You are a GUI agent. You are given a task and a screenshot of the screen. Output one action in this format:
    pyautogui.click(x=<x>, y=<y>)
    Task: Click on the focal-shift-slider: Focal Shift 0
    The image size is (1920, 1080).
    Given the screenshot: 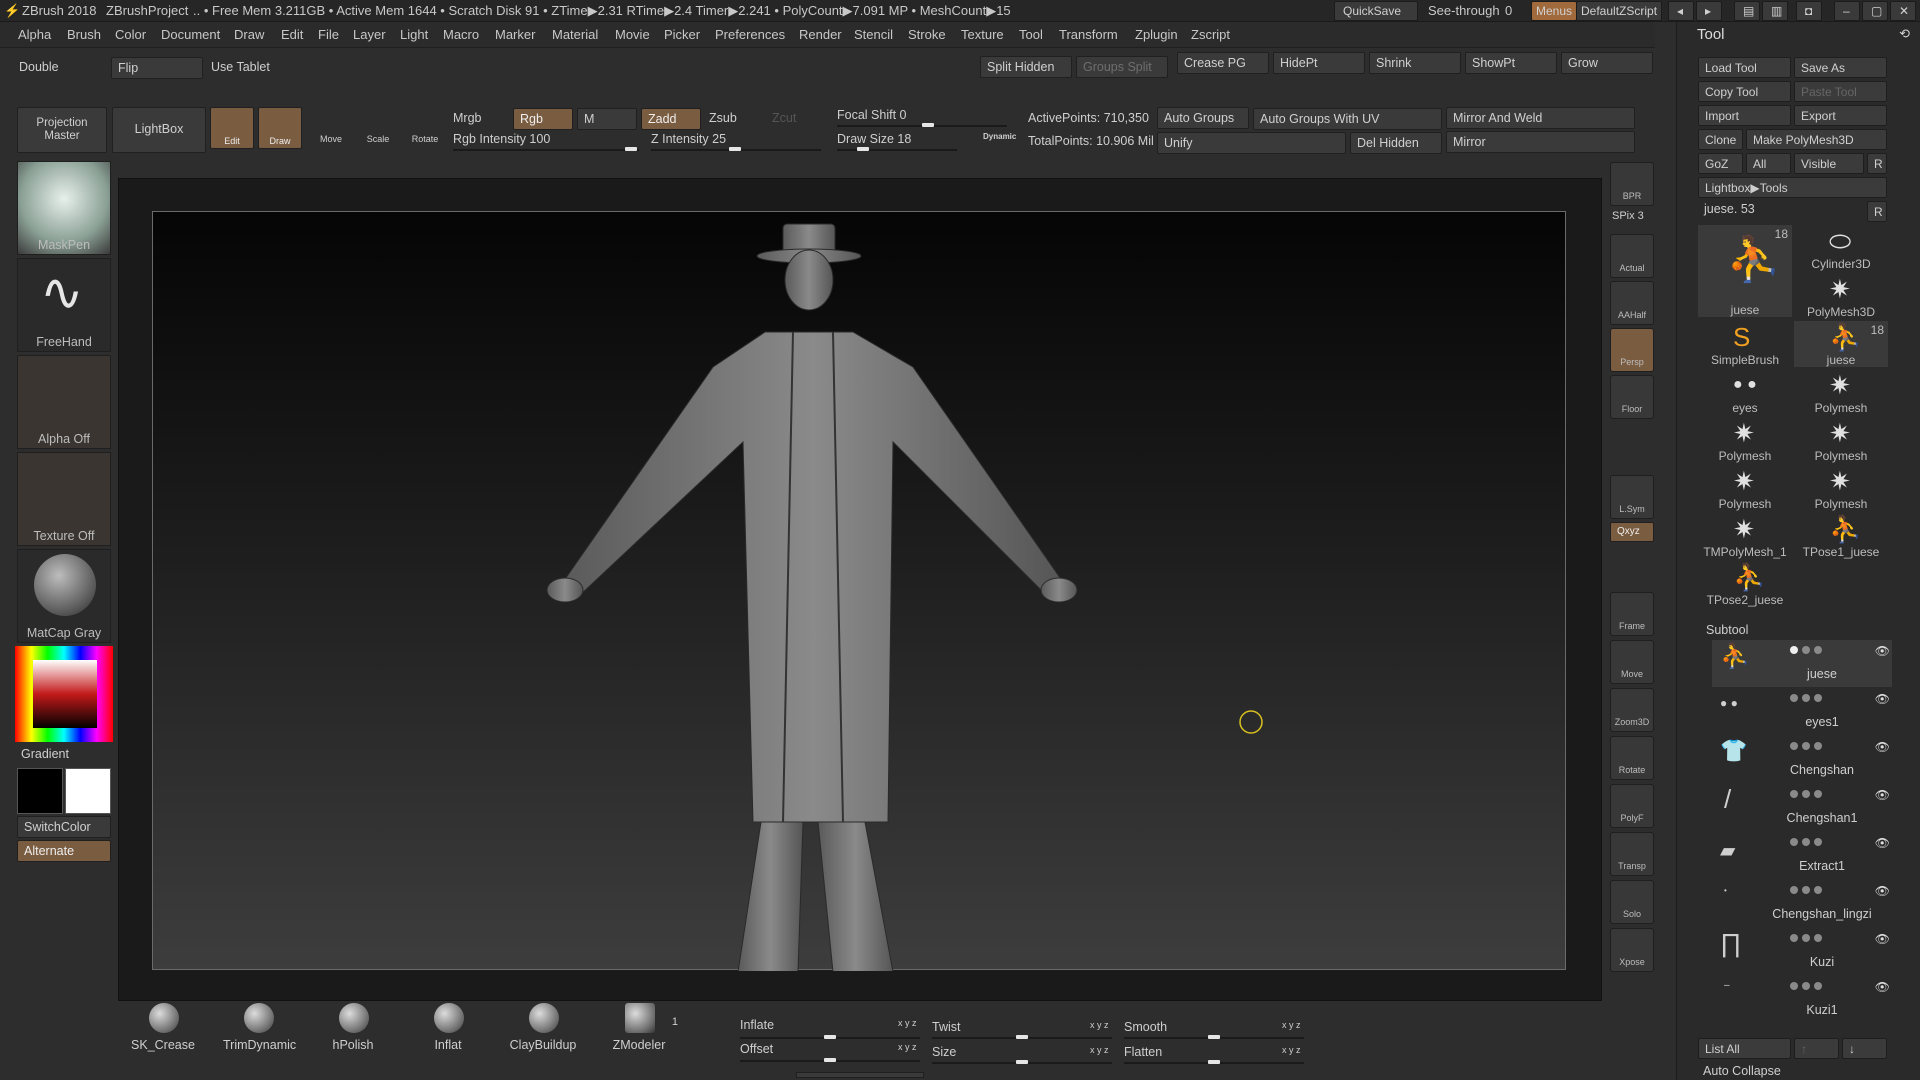 What is the action you would take?
    pyautogui.click(x=871, y=115)
    